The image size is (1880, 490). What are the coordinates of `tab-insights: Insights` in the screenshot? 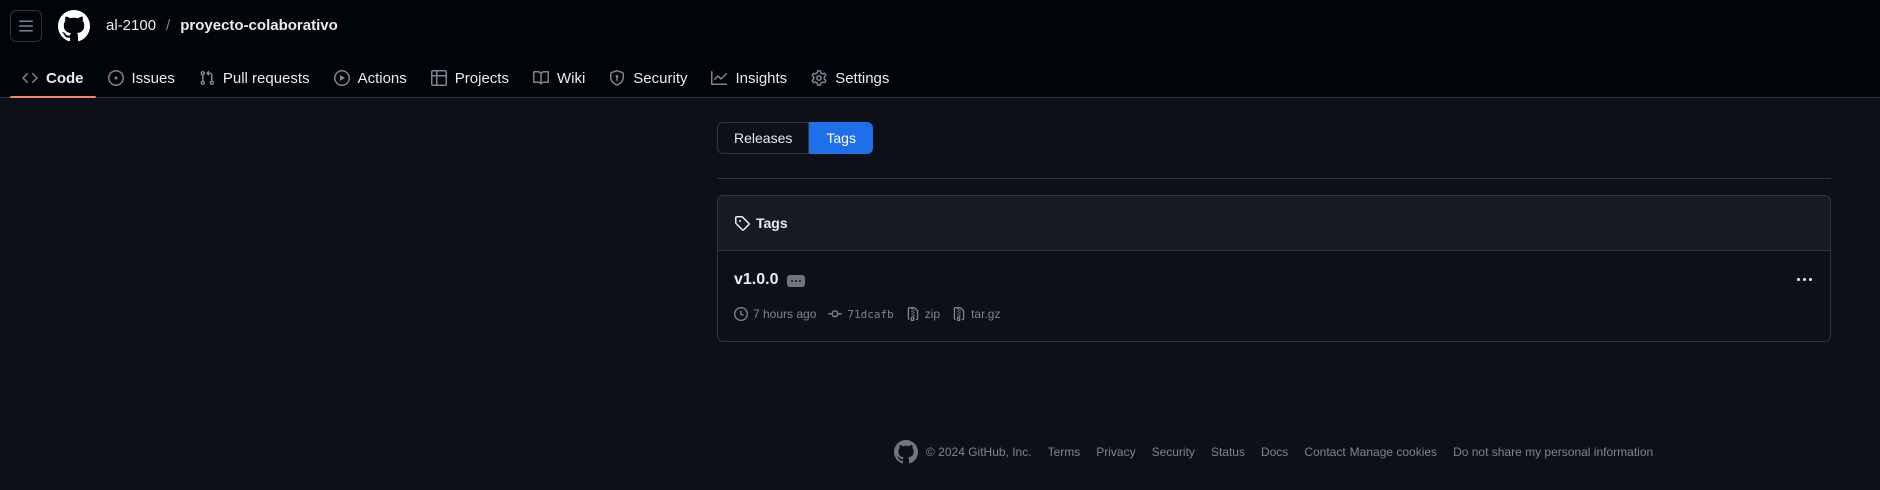 It's located at (749, 78).